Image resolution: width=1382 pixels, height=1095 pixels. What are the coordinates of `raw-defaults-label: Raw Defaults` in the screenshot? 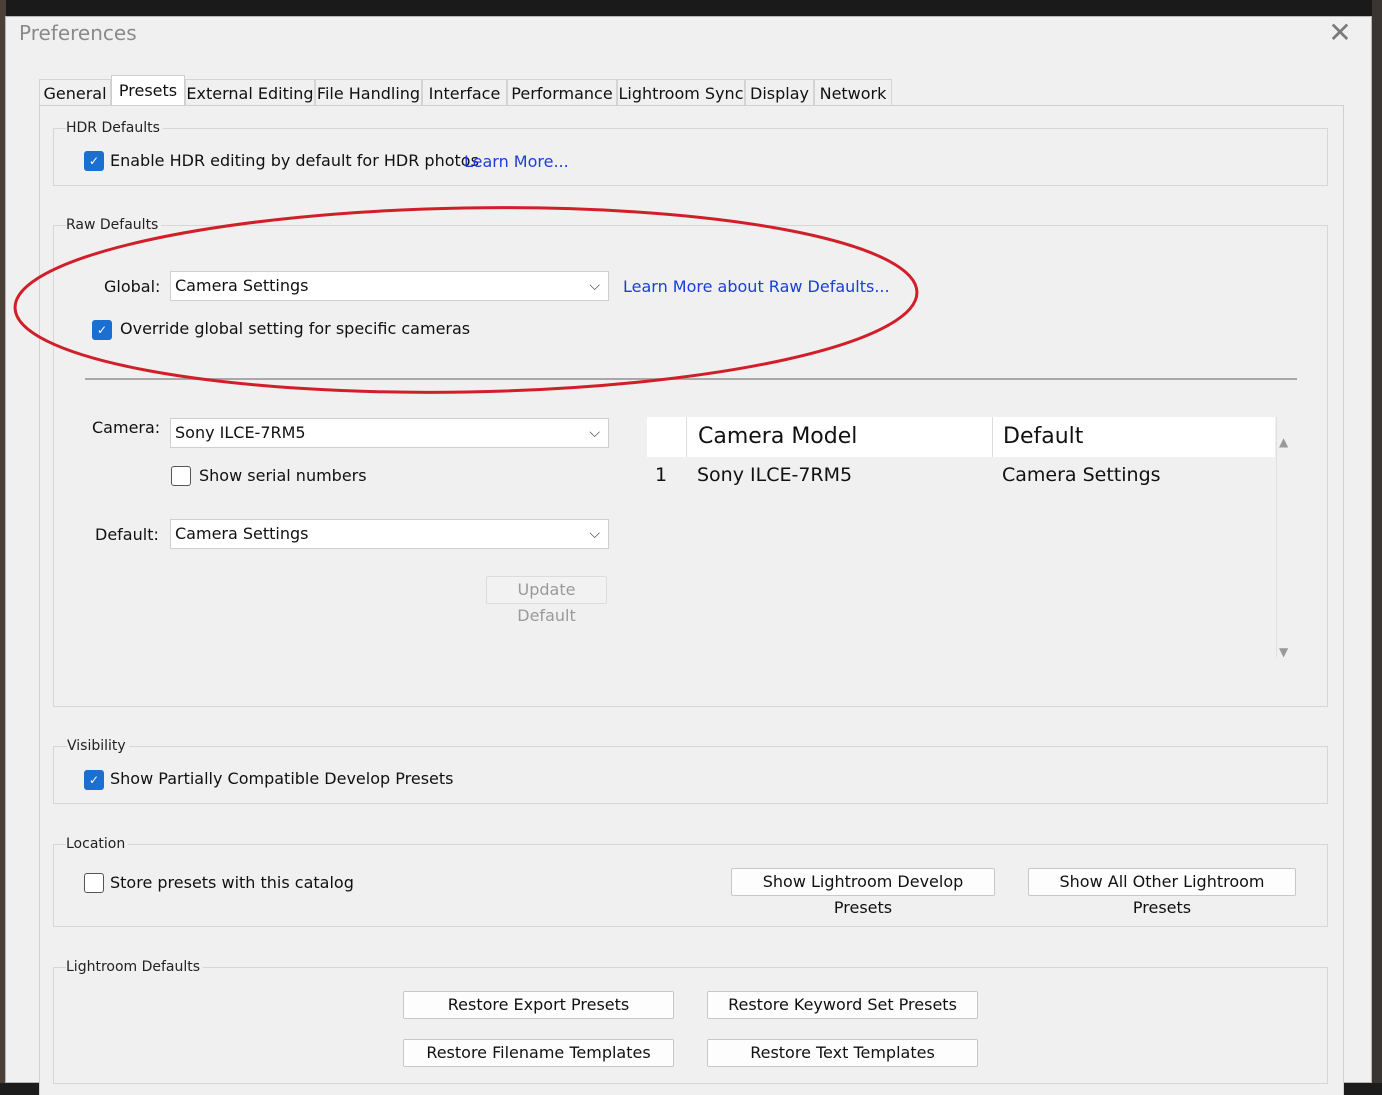 It's located at (114, 225).